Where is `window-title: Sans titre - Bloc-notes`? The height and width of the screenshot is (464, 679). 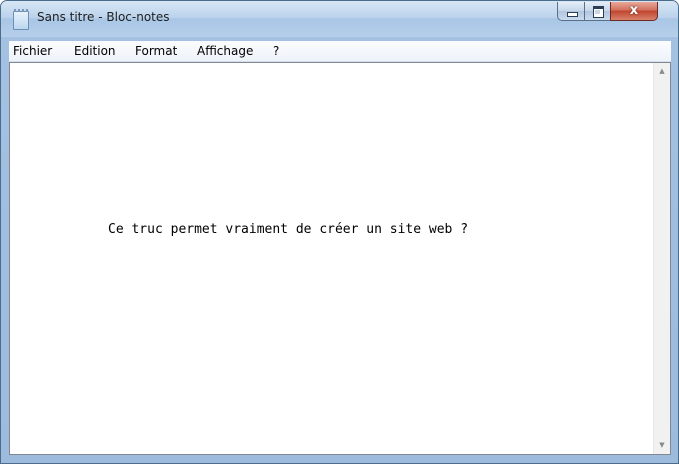
window-title: Sans titre - Bloc-notes is located at coordinates (103, 17).